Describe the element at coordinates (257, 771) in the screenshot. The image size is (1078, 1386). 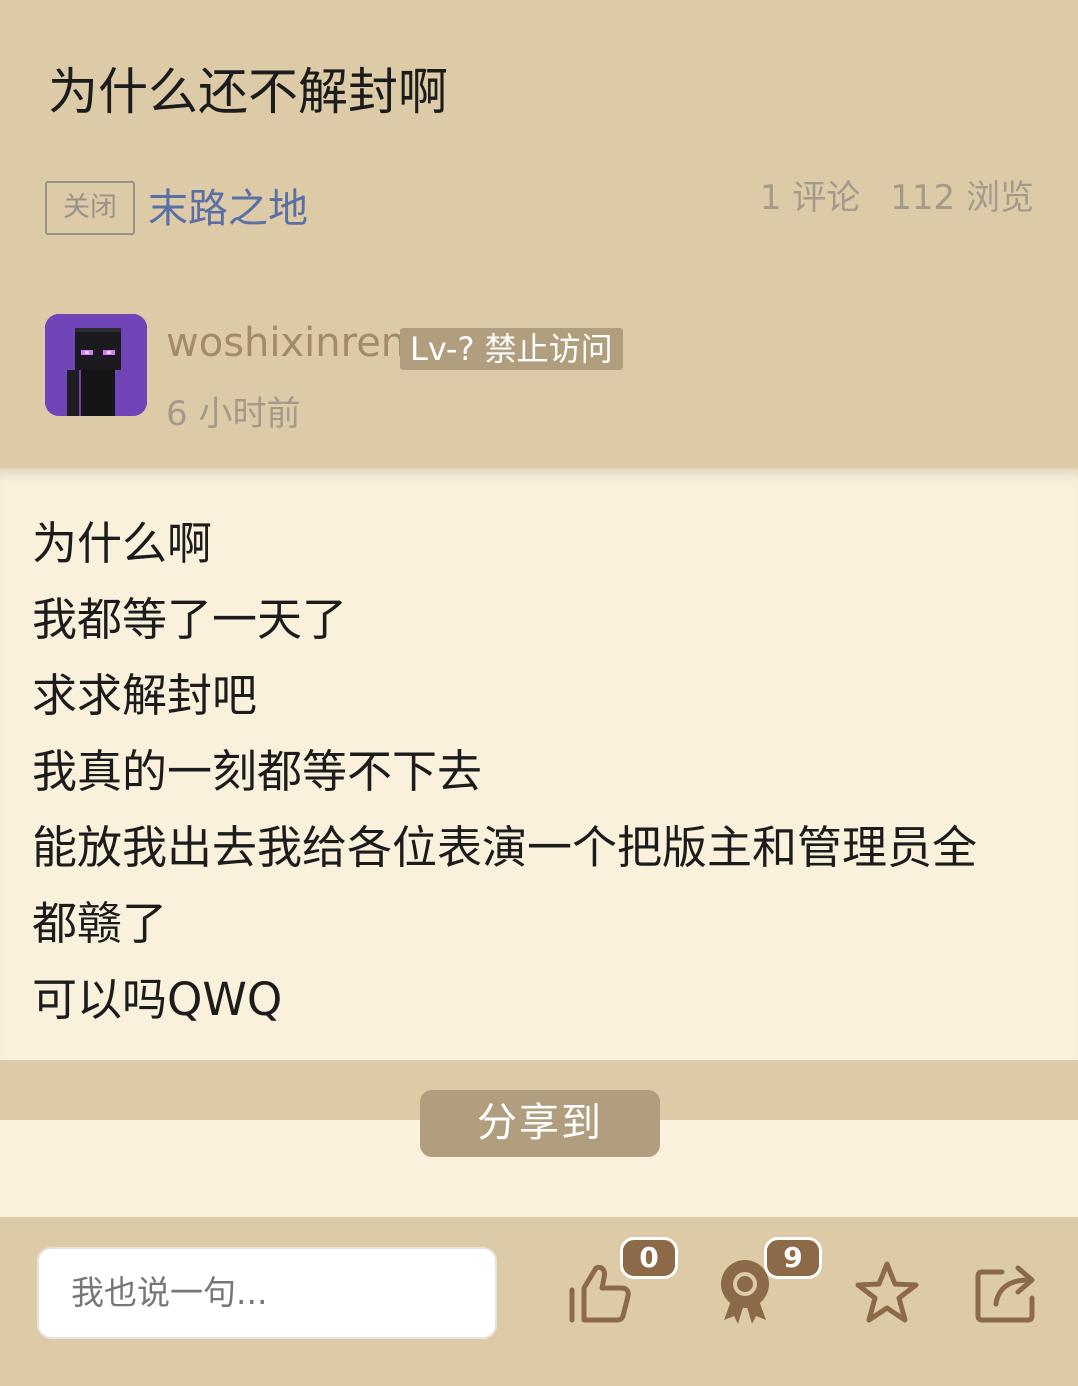
I see `content-line: 我真的一刻都等不下去` at that location.